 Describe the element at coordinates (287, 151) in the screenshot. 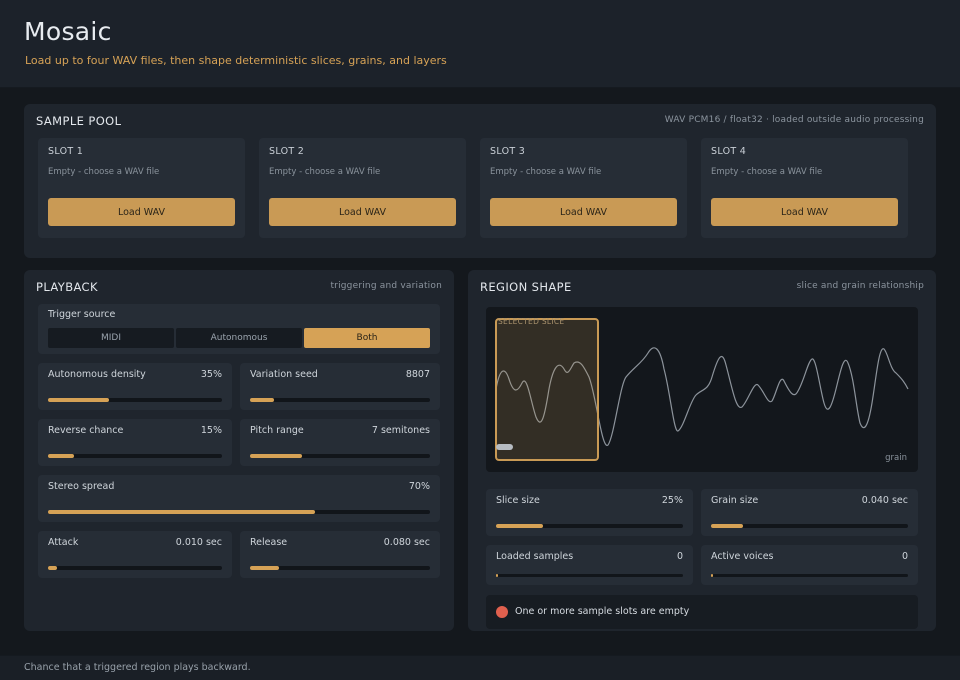

I see `slot-title: SLOT 2` at that location.